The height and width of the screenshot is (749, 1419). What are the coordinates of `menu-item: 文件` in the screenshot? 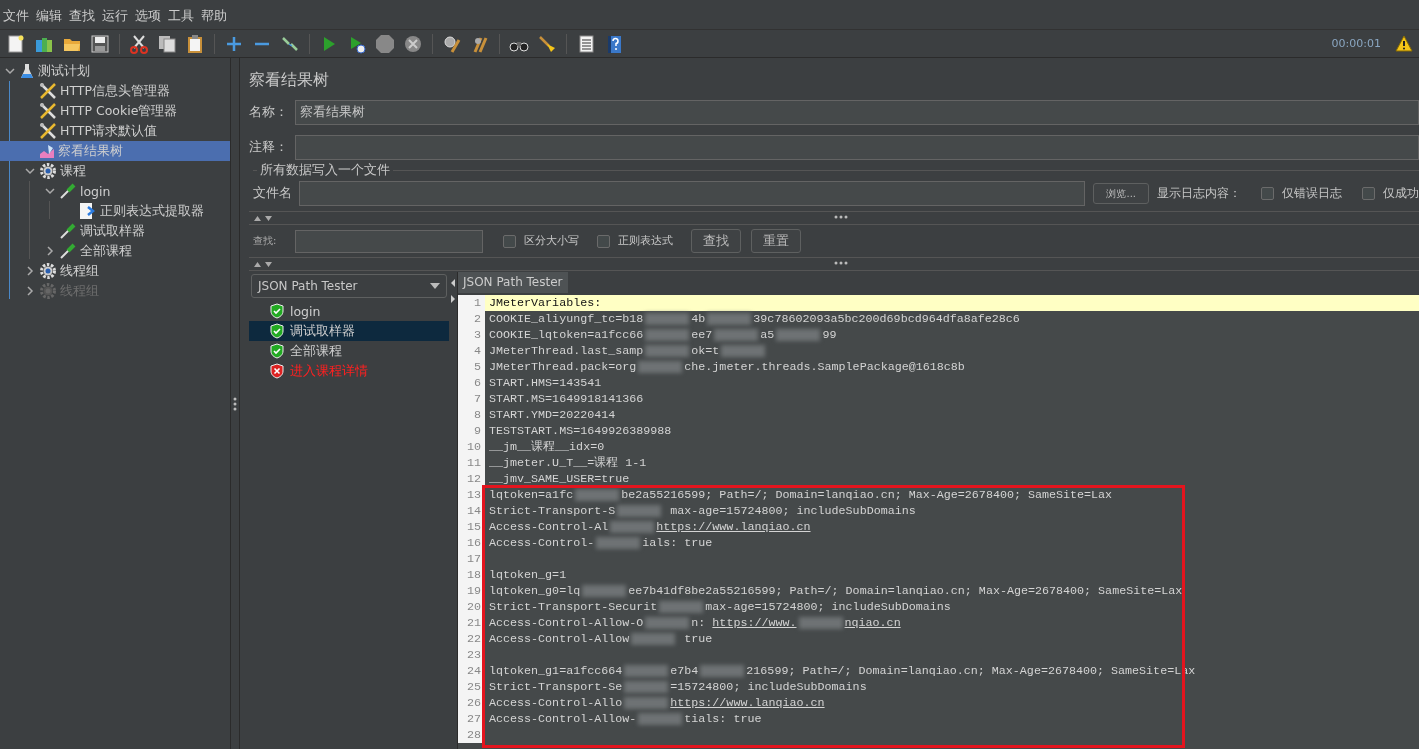 It's located at (16, 16).